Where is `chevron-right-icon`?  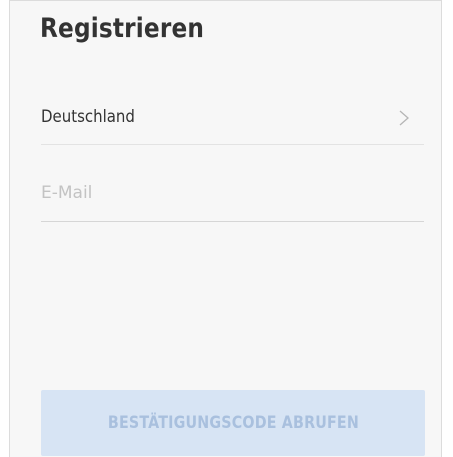 chevron-right-icon is located at coordinates (404, 118).